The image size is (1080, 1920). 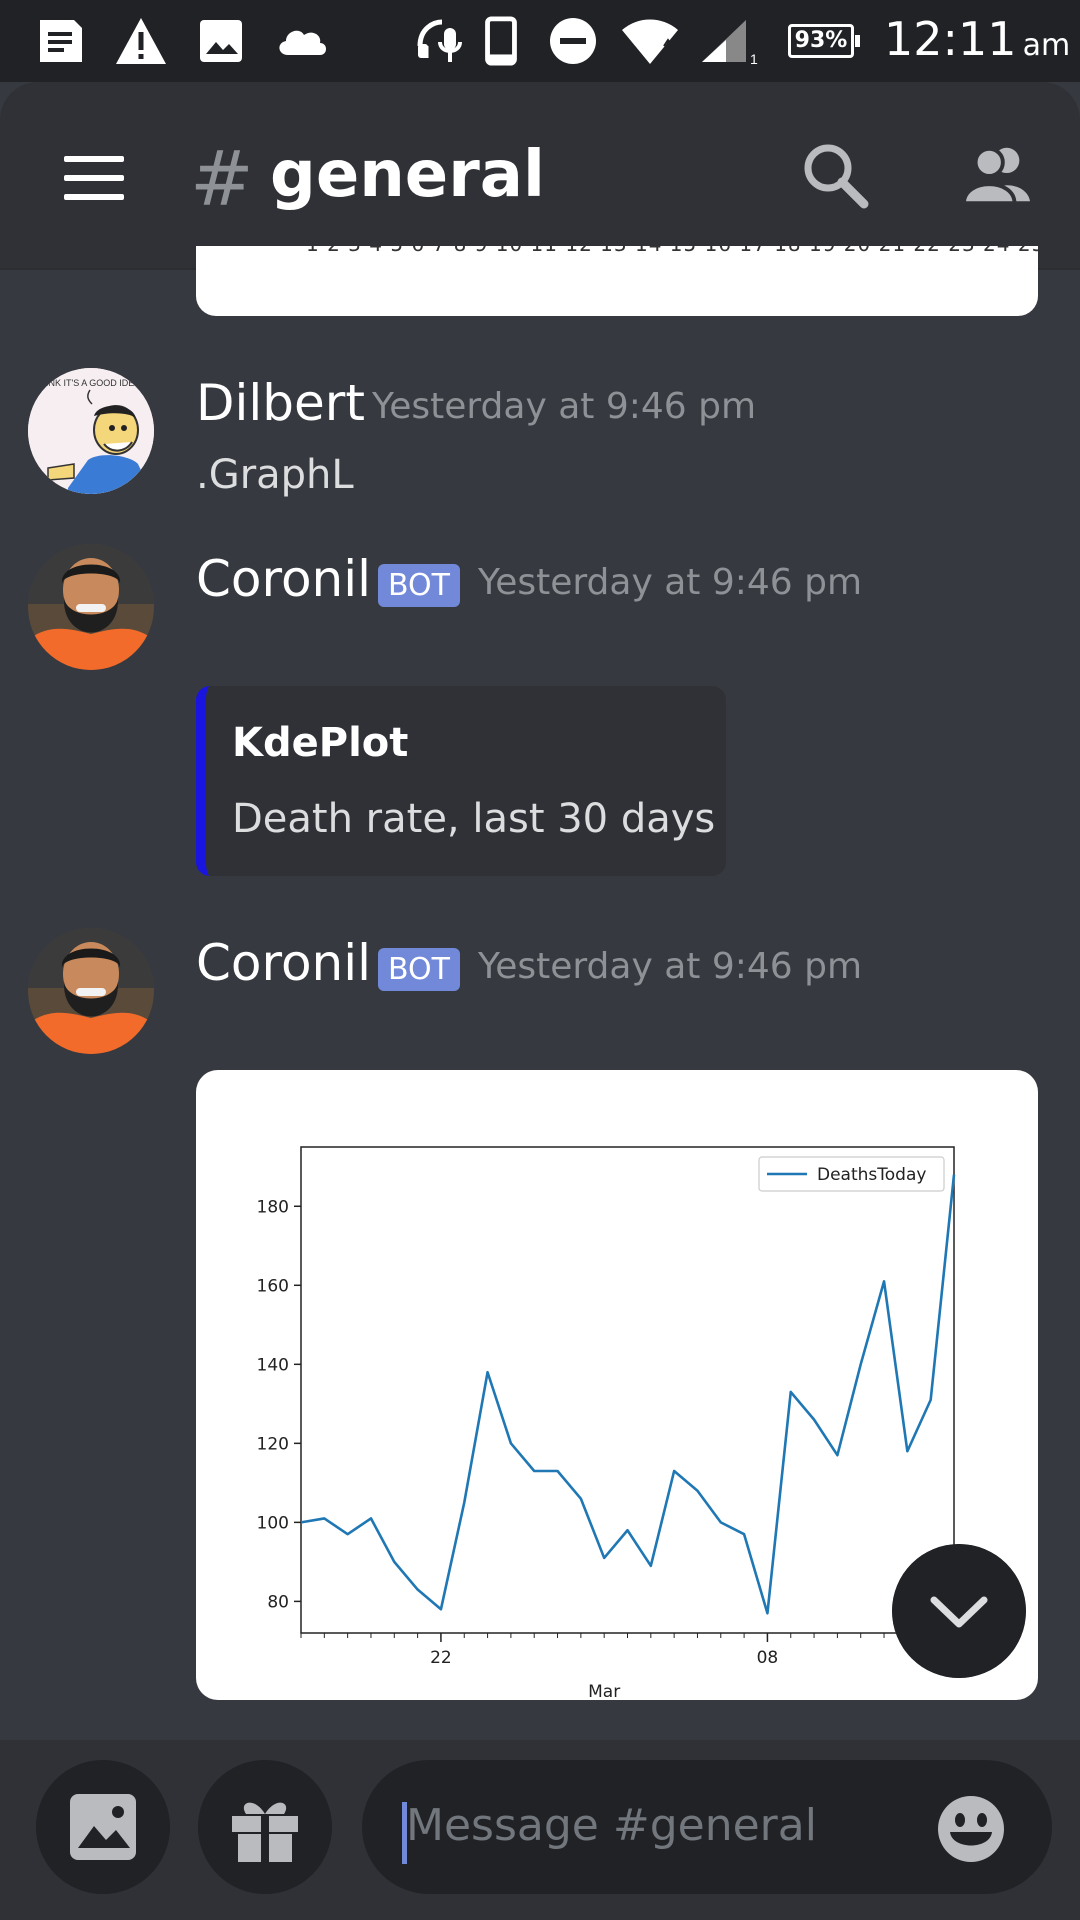 I want to click on y-tick-label: 160, so click(x=273, y=1286).